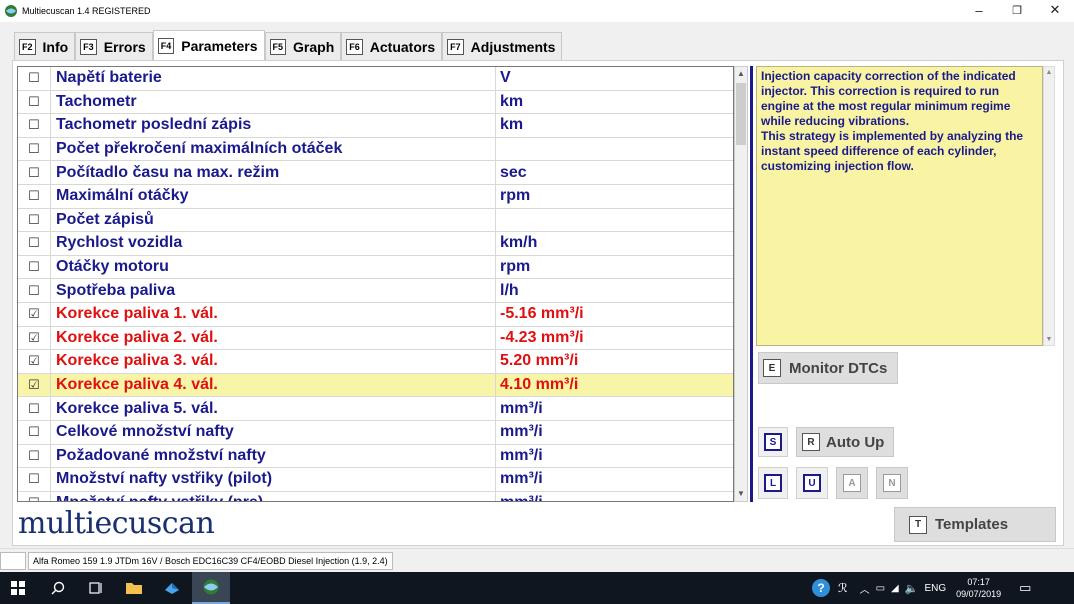 The image size is (1074, 604). I want to click on parameter-name: Počet překročení maximálních otáček, so click(273, 149).